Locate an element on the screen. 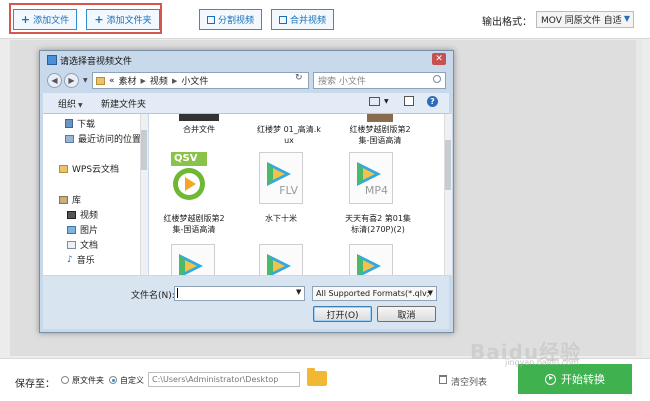 The width and height of the screenshot is (650, 401). filename-label: 文件名(N): is located at coordinates (153, 296).